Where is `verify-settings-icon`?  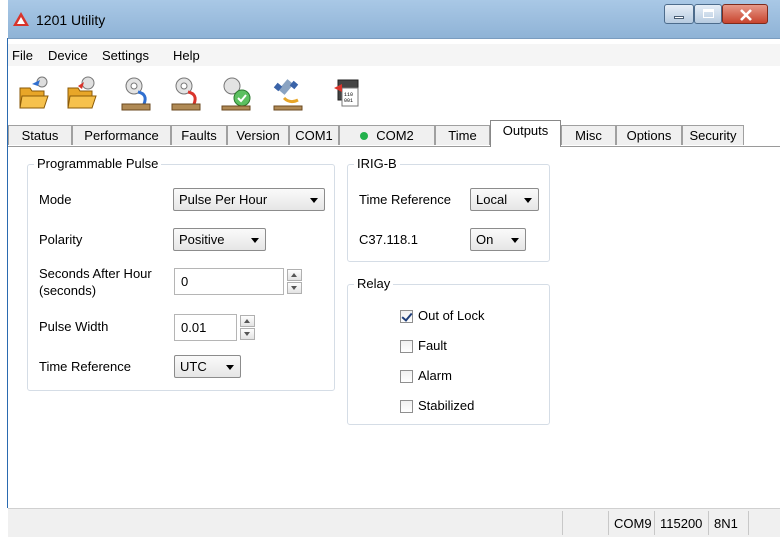
verify-settings-icon is located at coordinates (236, 94).